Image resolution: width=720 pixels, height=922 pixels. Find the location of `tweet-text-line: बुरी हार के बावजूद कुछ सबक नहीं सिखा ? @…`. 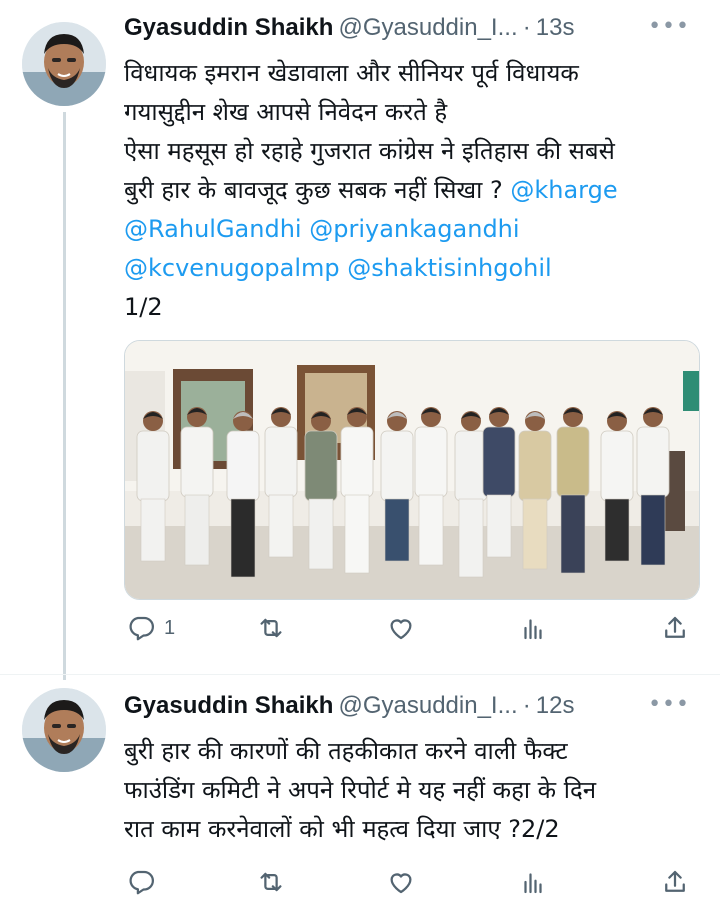

tweet-text-line: बुरी हार के बावजूद कुछ सबक नहीं सिखा ? @… is located at coordinates (410, 190).